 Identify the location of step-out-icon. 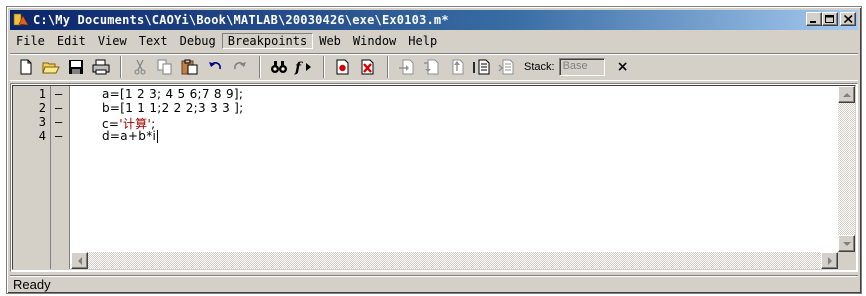
(458, 67).